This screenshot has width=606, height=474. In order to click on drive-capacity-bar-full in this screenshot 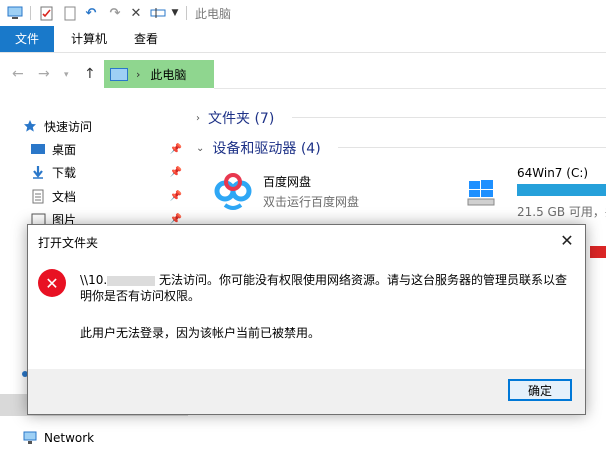, I will do `click(598, 252)`.